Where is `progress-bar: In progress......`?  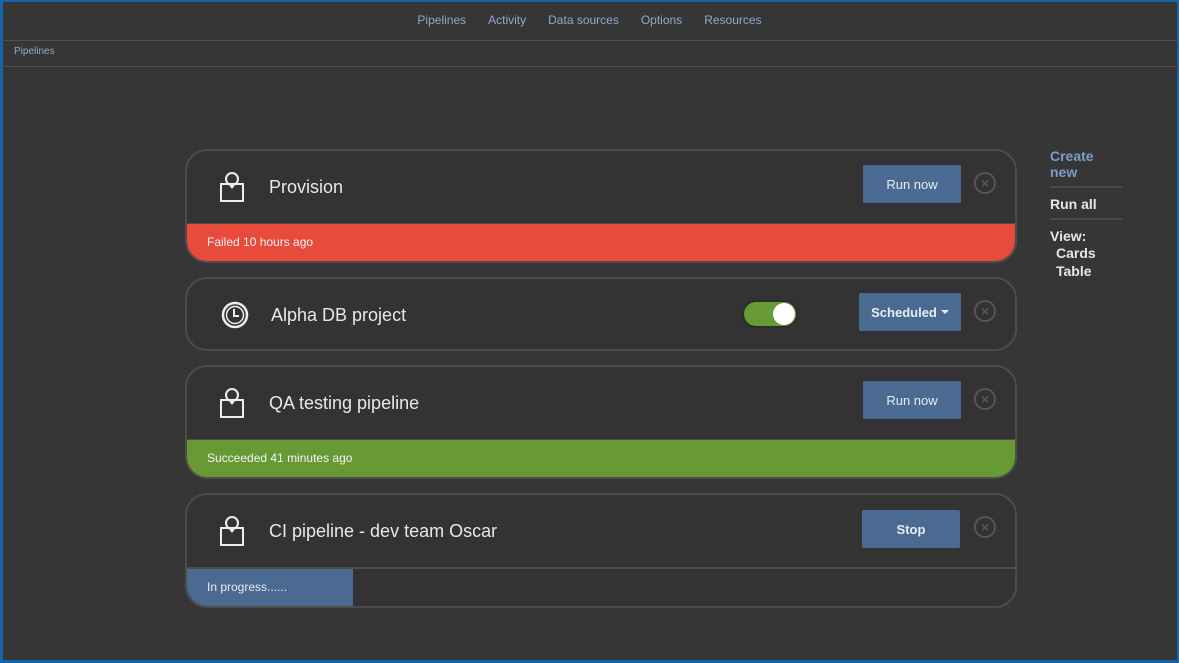
progress-bar: In progress...... is located at coordinates (601, 586).